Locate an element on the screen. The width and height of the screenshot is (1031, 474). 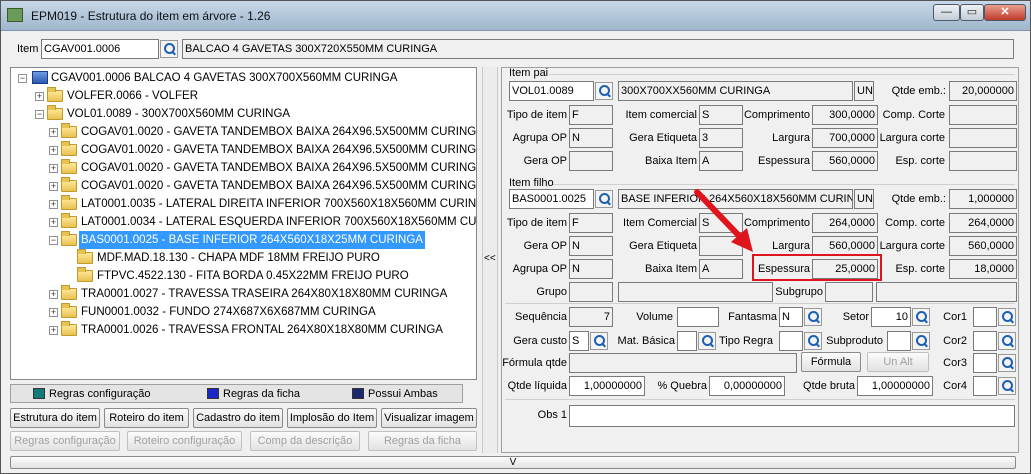
item-pai-comprimento: 300,0000 is located at coordinates (845, 115).